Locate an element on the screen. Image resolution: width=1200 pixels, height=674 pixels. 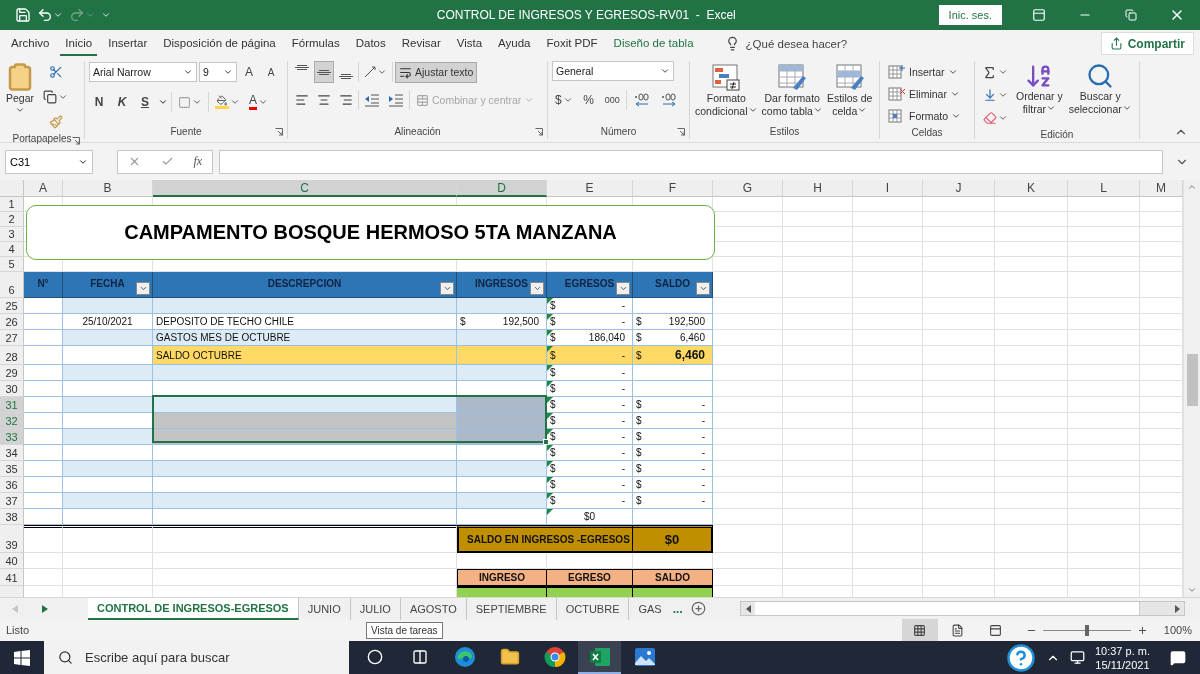
sheet-tab: AGOSTO is located at coordinates (433, 608).